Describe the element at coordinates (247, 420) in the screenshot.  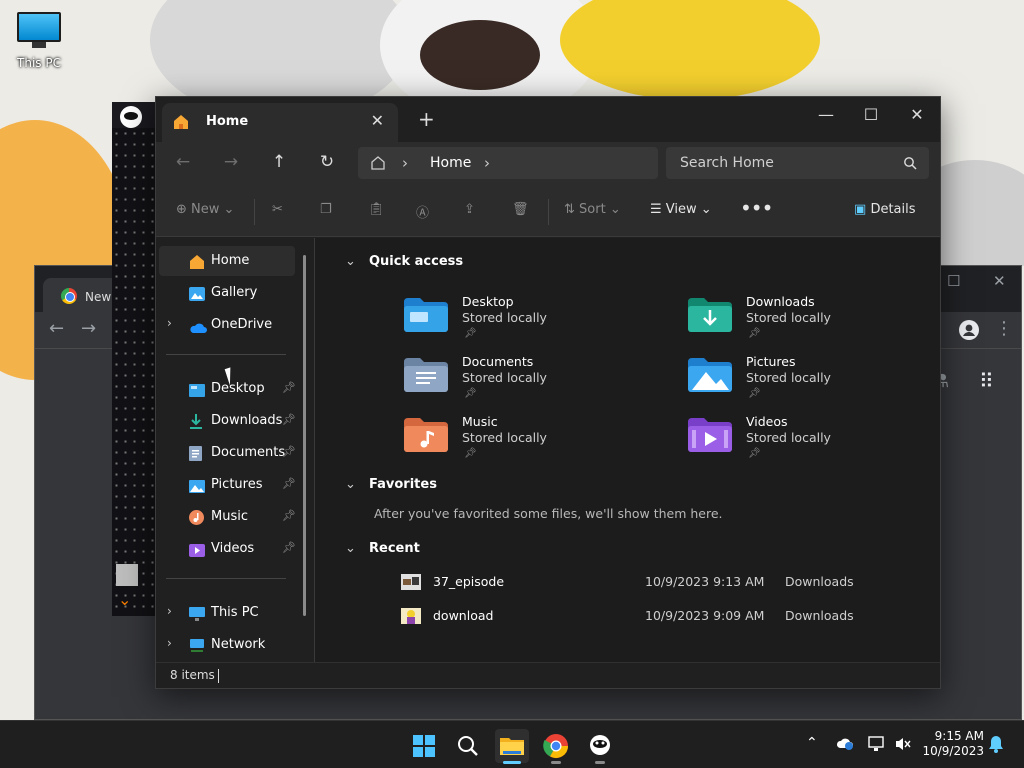
I see `sidebar-item-label: Downloads` at that location.